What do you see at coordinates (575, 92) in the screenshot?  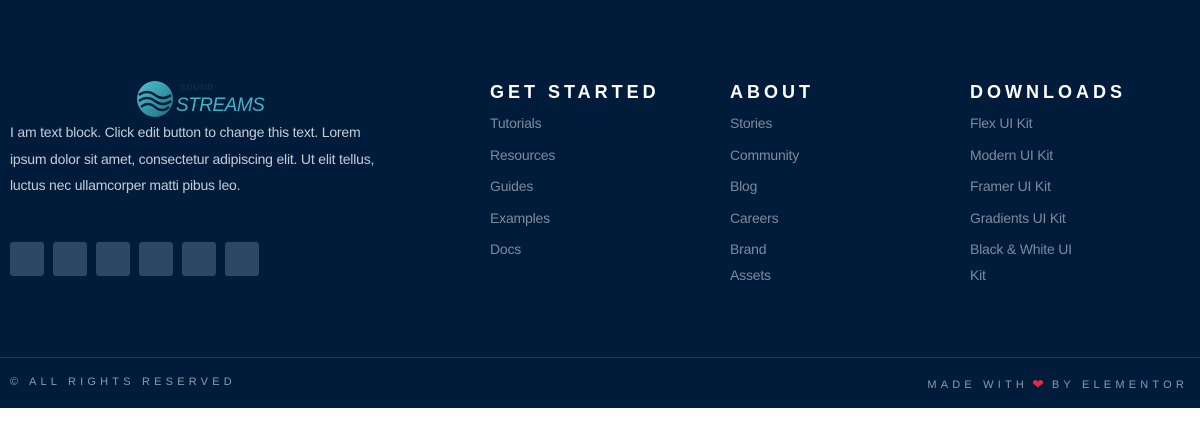 I see `column-title: GET STARTED` at bounding box center [575, 92].